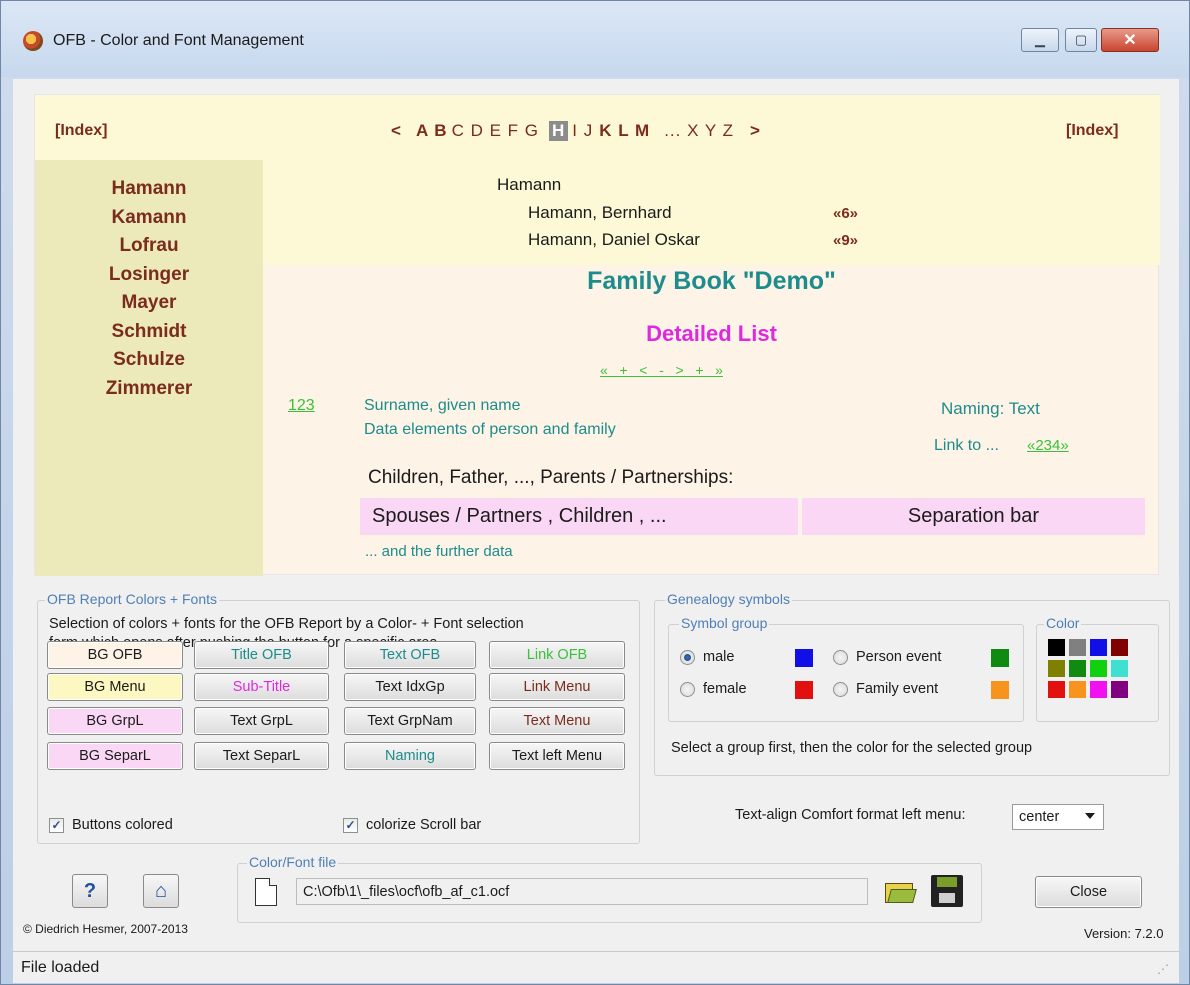 This screenshot has height=985, width=1190. Describe the element at coordinates (115, 721) in the screenshot. I see `report-button-bg-grpl: BG GrpL` at that location.